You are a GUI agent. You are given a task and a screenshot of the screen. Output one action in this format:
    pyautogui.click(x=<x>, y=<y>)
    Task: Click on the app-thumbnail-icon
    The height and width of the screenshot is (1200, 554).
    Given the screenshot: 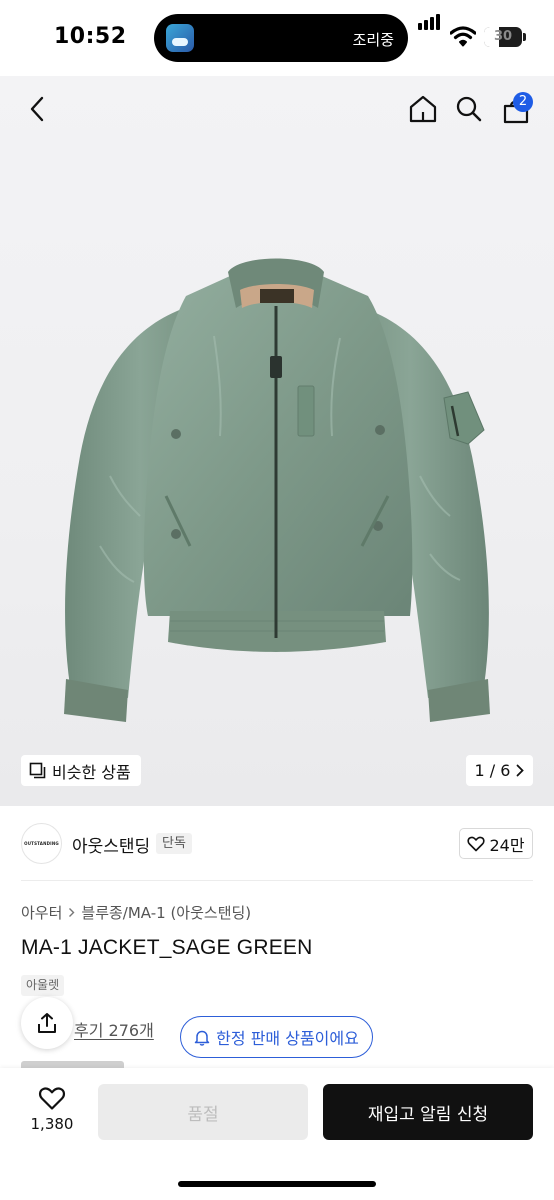 What is the action you would take?
    pyautogui.click(x=180, y=38)
    